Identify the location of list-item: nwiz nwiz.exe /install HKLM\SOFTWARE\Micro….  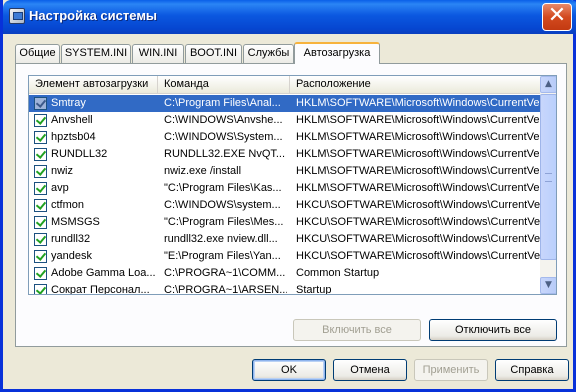
(284, 171).